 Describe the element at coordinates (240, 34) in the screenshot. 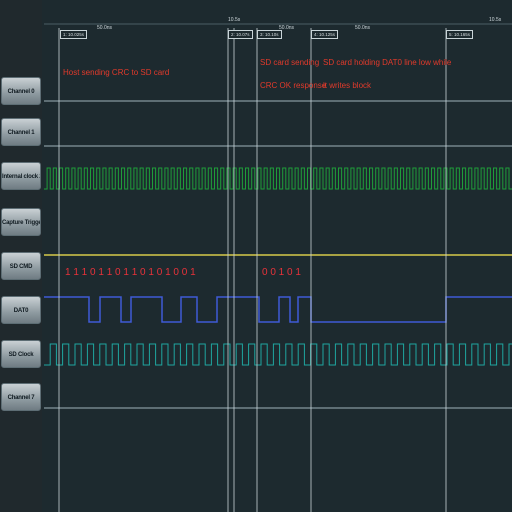

I see `marker-2-label: 2: 10.07s` at that location.